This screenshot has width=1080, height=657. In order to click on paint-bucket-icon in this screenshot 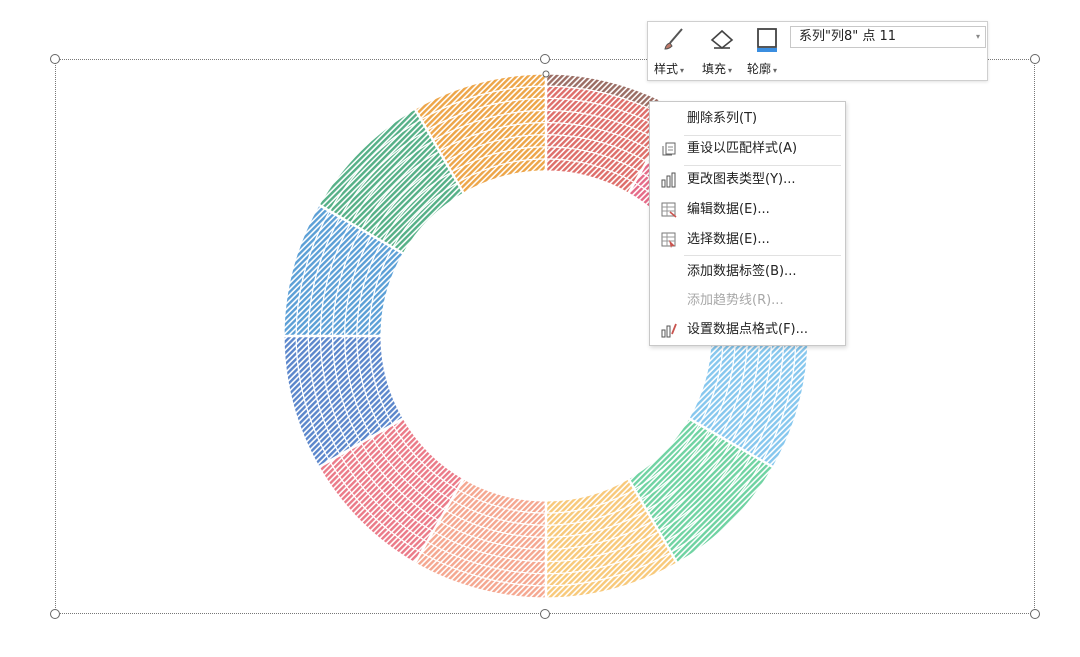, I will do `click(722, 39)`.